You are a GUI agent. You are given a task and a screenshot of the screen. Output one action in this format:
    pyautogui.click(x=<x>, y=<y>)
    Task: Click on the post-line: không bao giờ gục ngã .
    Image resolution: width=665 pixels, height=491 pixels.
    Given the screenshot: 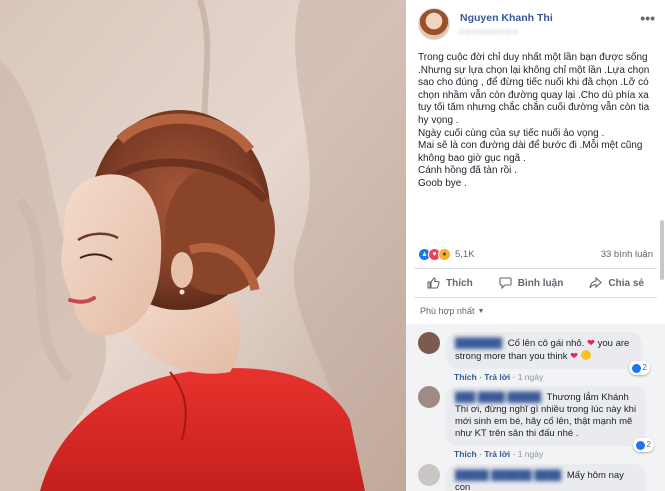 What is the action you would take?
    pyautogui.click(x=472, y=158)
    